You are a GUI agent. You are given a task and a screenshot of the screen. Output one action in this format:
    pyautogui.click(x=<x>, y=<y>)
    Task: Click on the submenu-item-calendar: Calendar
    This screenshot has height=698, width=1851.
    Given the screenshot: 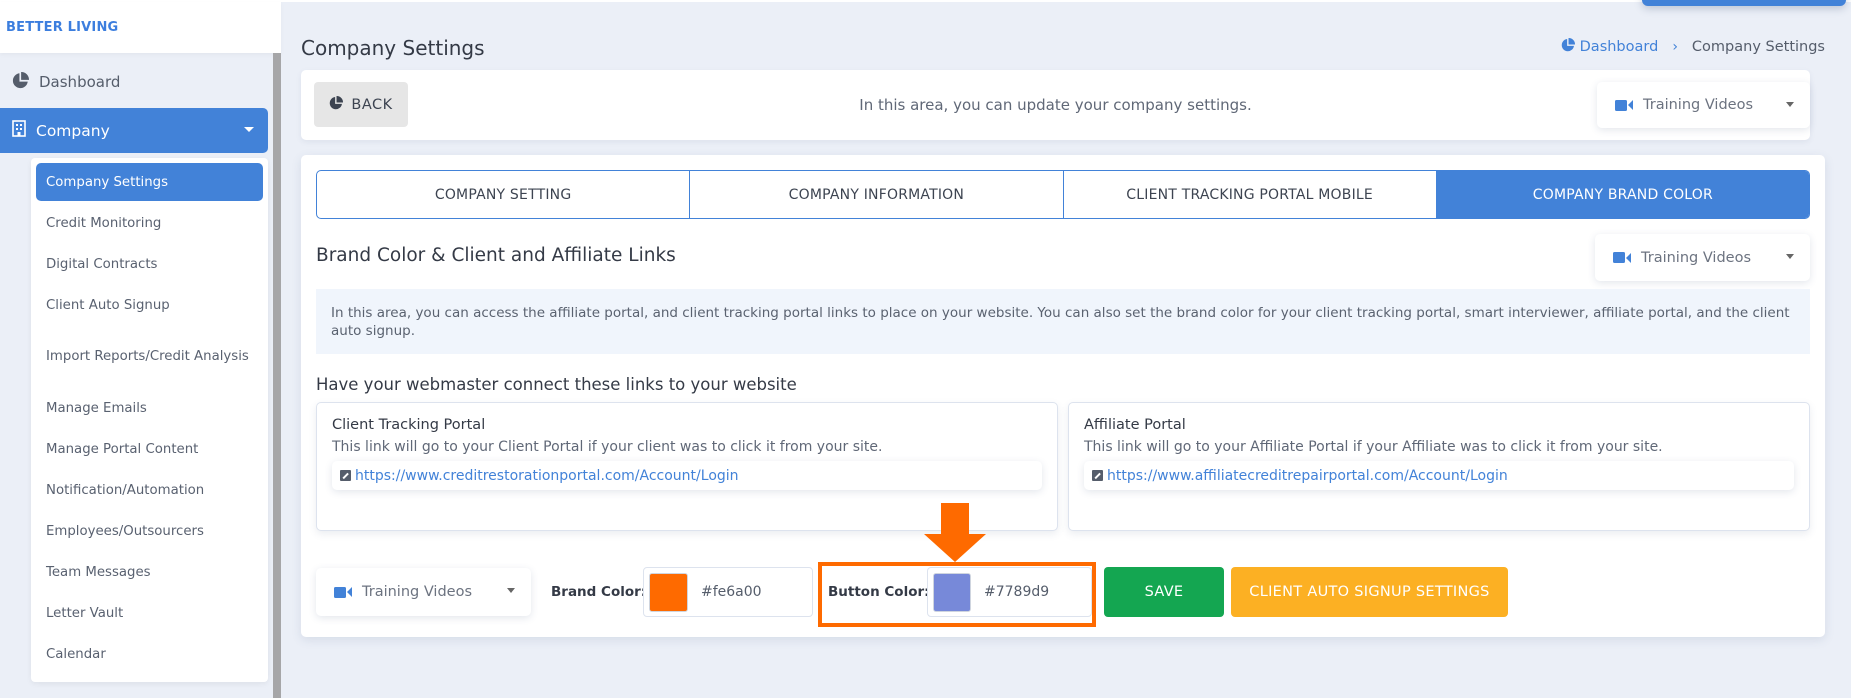 What is the action you would take?
    pyautogui.click(x=149, y=654)
    